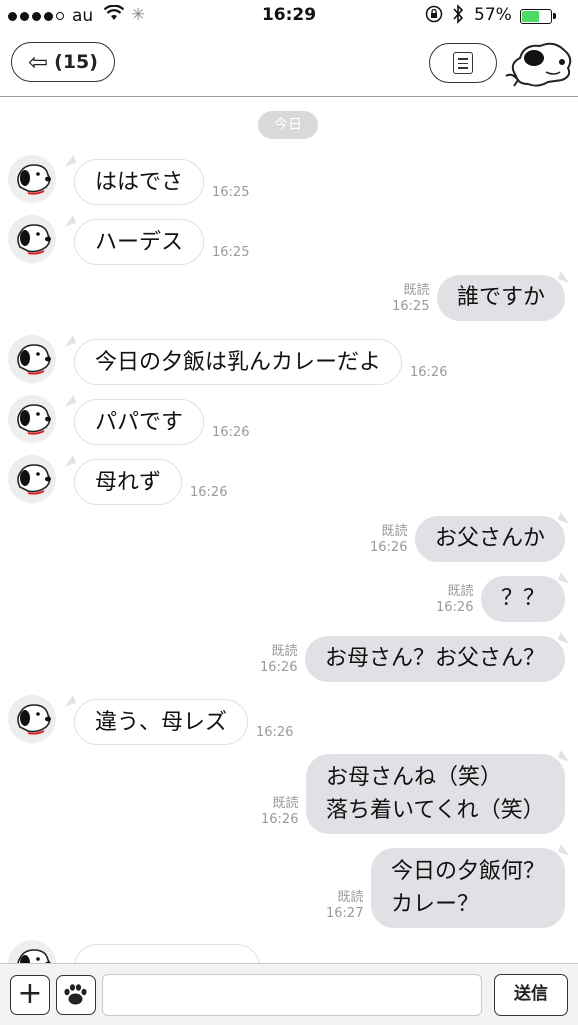 This screenshot has height=1025, width=578. What do you see at coordinates (435, 904) in the screenshot?
I see `message-text-line: カレー？` at bounding box center [435, 904].